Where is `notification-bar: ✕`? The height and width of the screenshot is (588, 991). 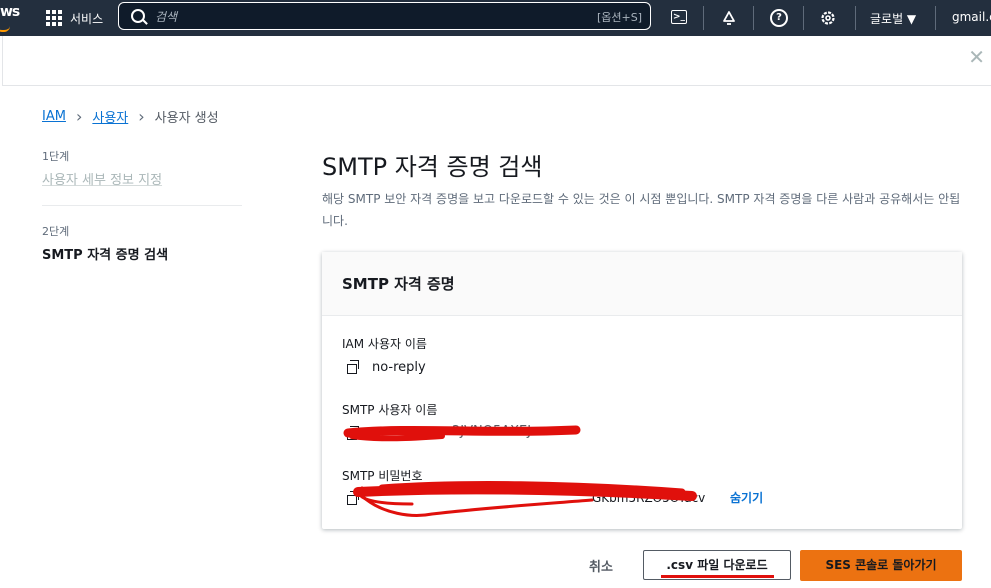 notification-bar: ✕ is located at coordinates (496, 61).